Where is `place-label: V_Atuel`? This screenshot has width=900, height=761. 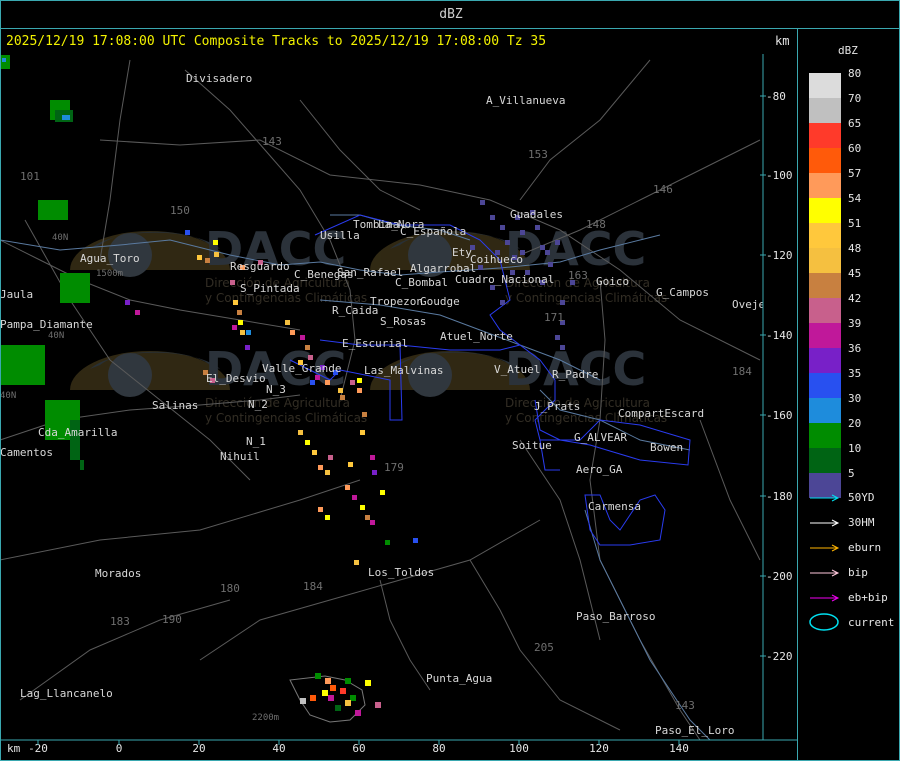 place-label: V_Atuel is located at coordinates (517, 369).